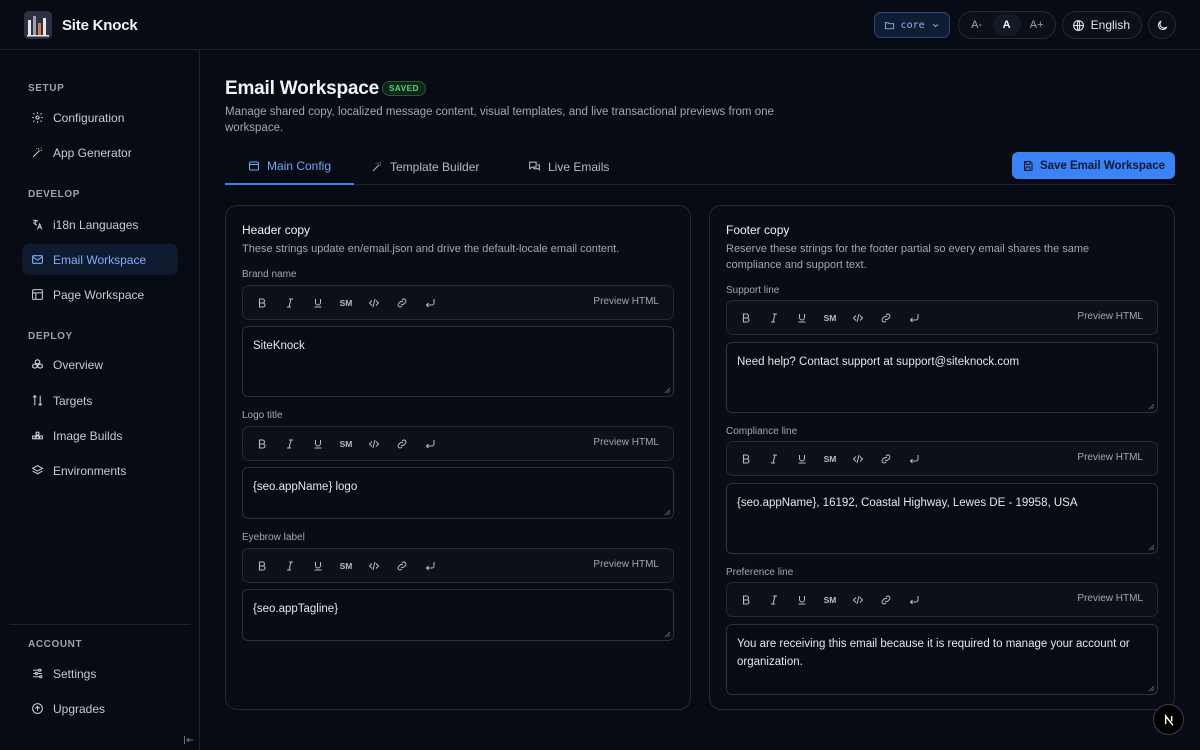 This screenshot has height=750, width=1200. What do you see at coordinates (37, 117) in the screenshot?
I see `gear-icon` at bounding box center [37, 117].